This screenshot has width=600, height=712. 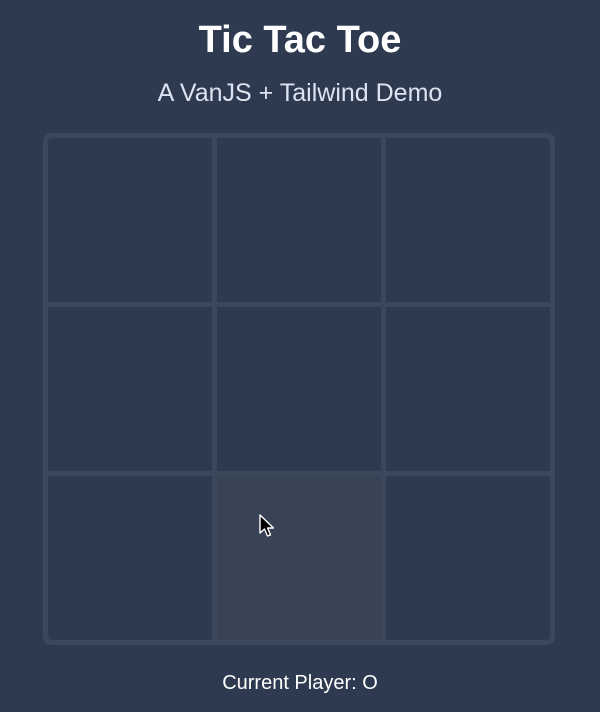 I want to click on page-title: Tic Tac Toe, so click(x=300, y=40).